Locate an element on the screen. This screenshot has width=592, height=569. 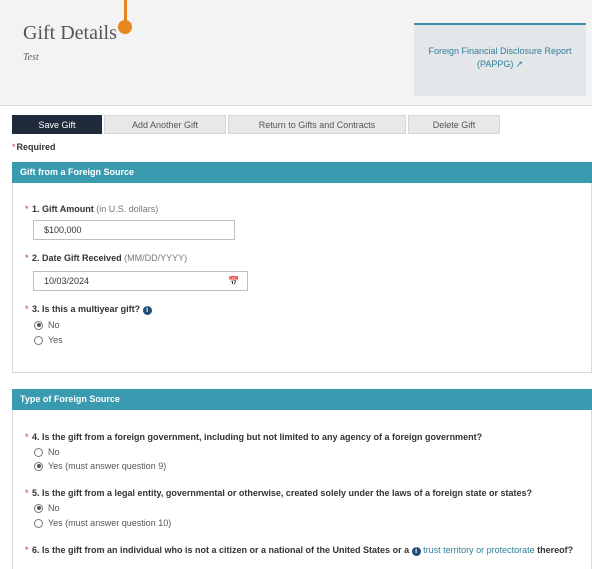
delete-gift-button: Delete Gift is located at coordinates (454, 124).